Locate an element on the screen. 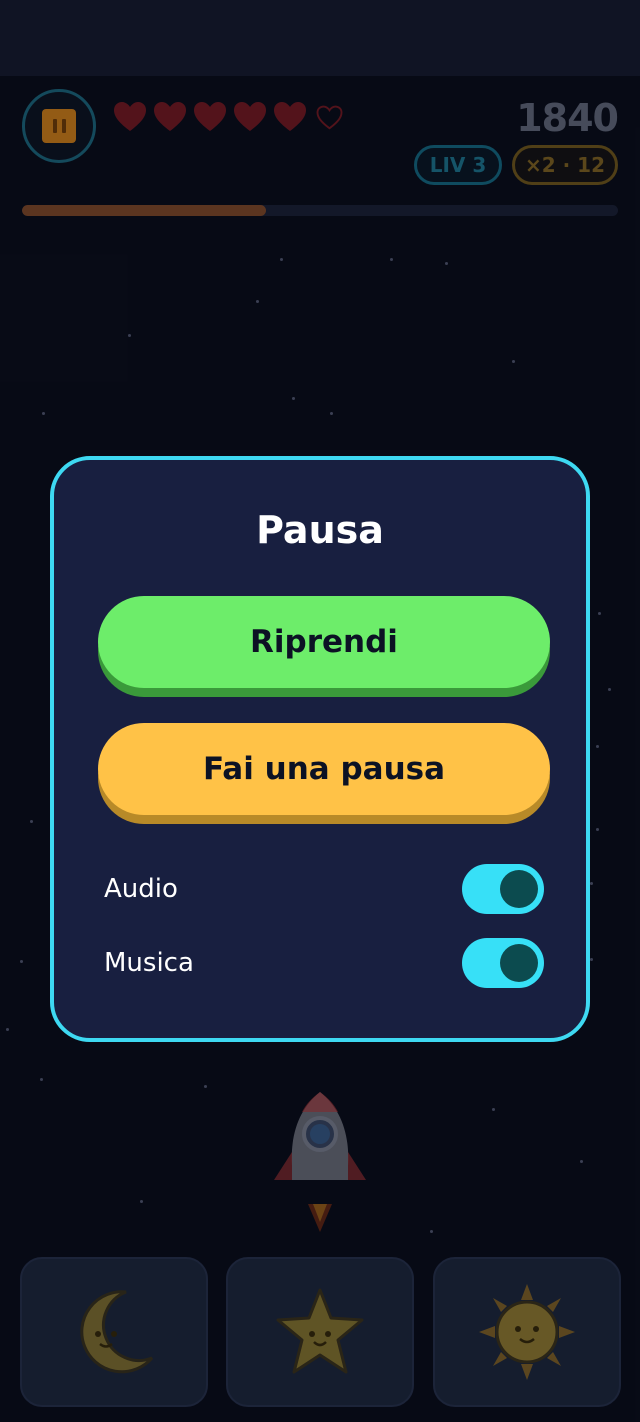  pause-title: Pausa is located at coordinates (320, 530).